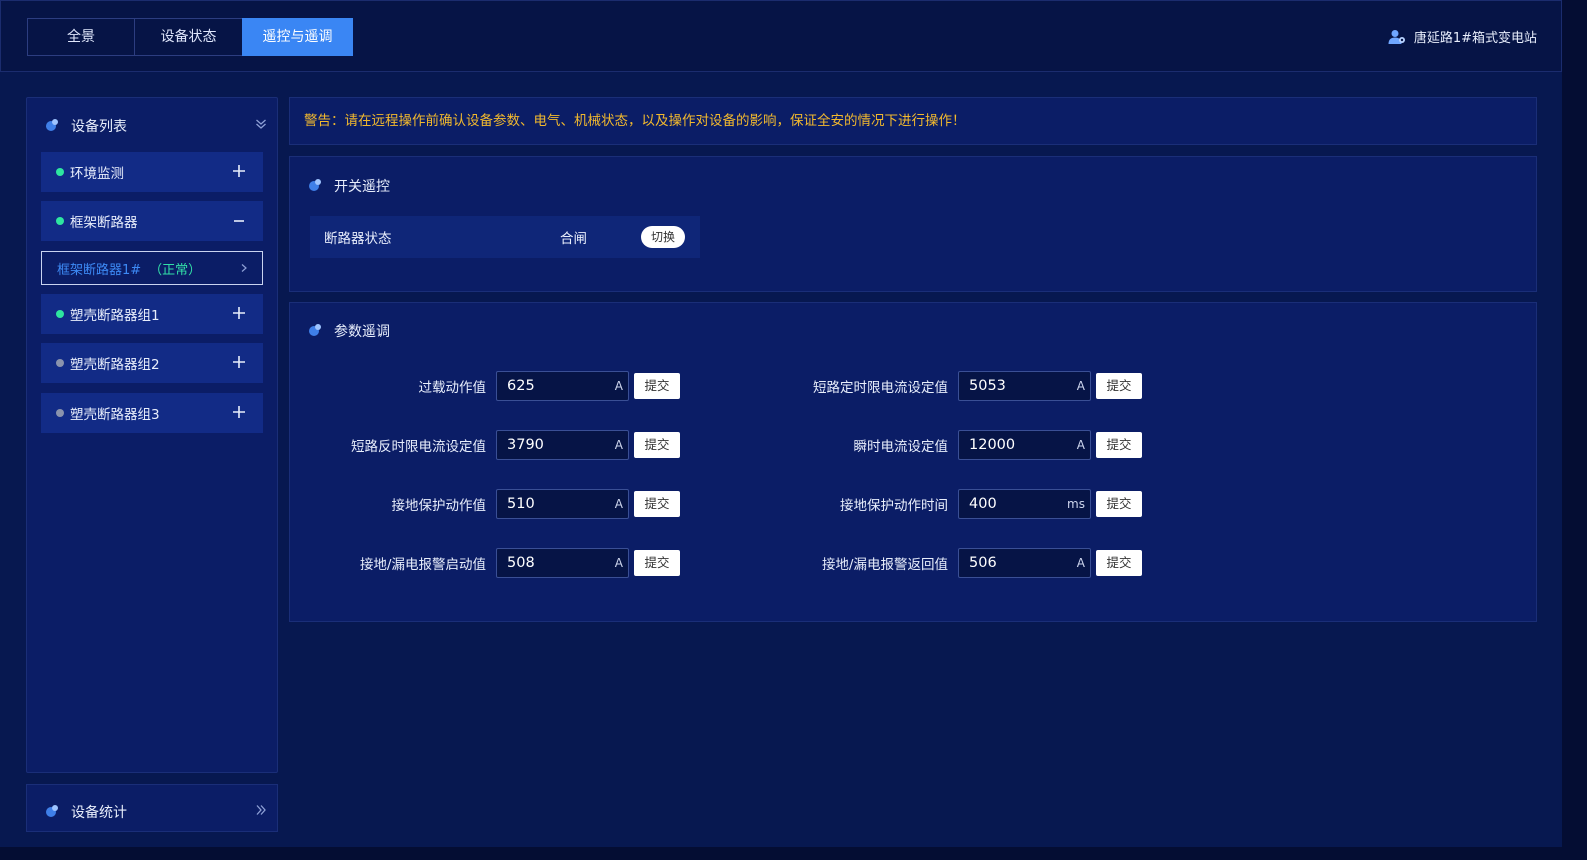 The image size is (1587, 860). I want to click on tab-device-status: 设备状态, so click(188, 37).